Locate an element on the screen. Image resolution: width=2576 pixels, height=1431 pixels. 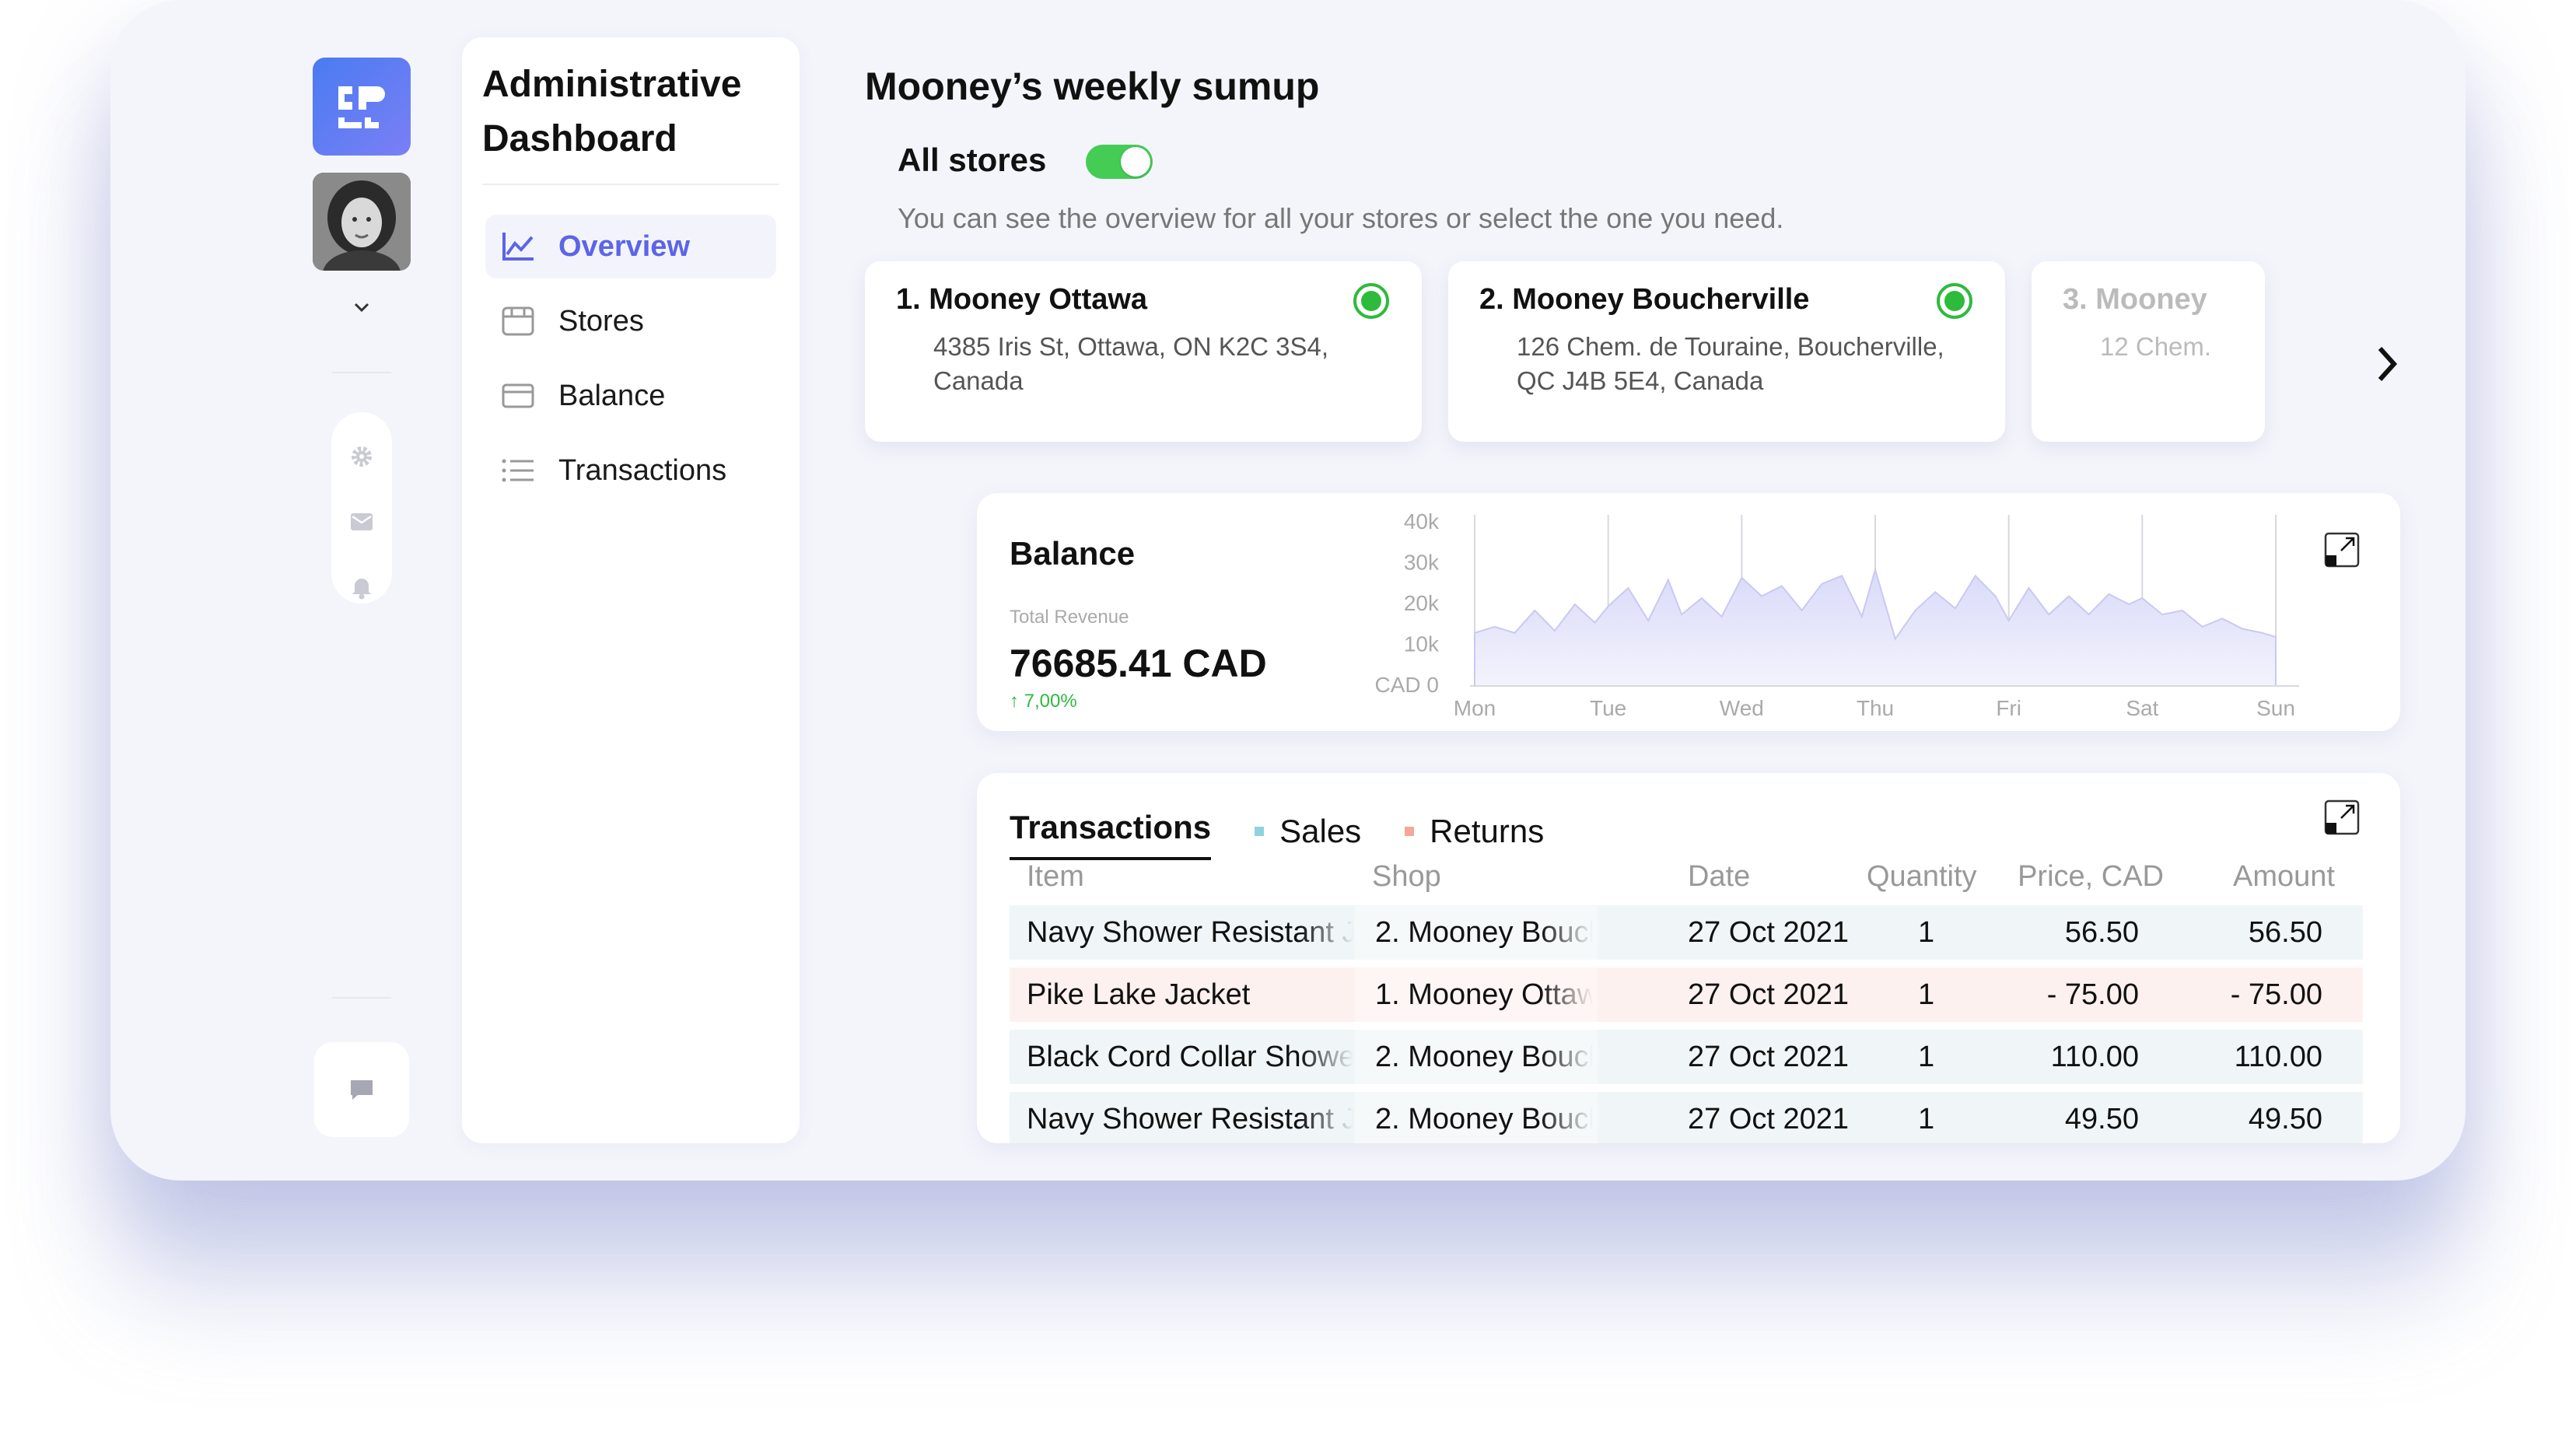
tabs: Transactions Sales Returns is located at coordinates (1299, 831).